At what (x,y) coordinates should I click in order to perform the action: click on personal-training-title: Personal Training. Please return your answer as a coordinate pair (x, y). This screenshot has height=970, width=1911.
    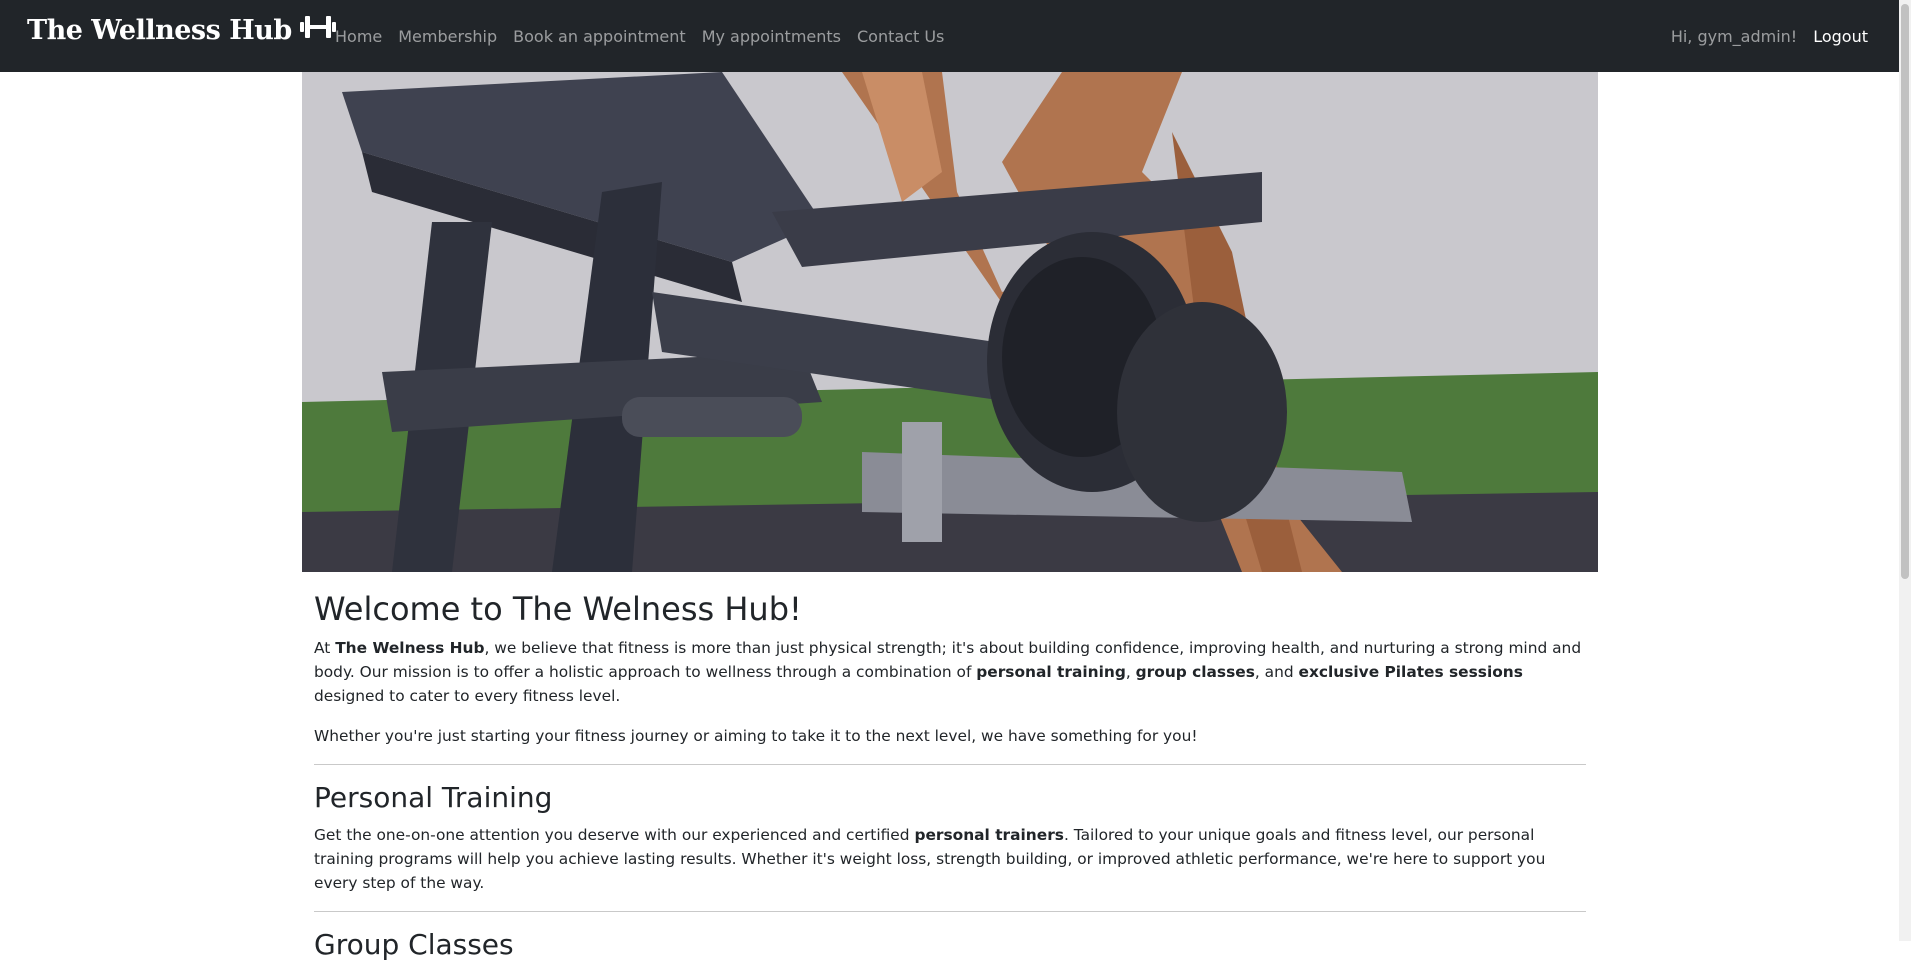
    Looking at the image, I should click on (433, 798).